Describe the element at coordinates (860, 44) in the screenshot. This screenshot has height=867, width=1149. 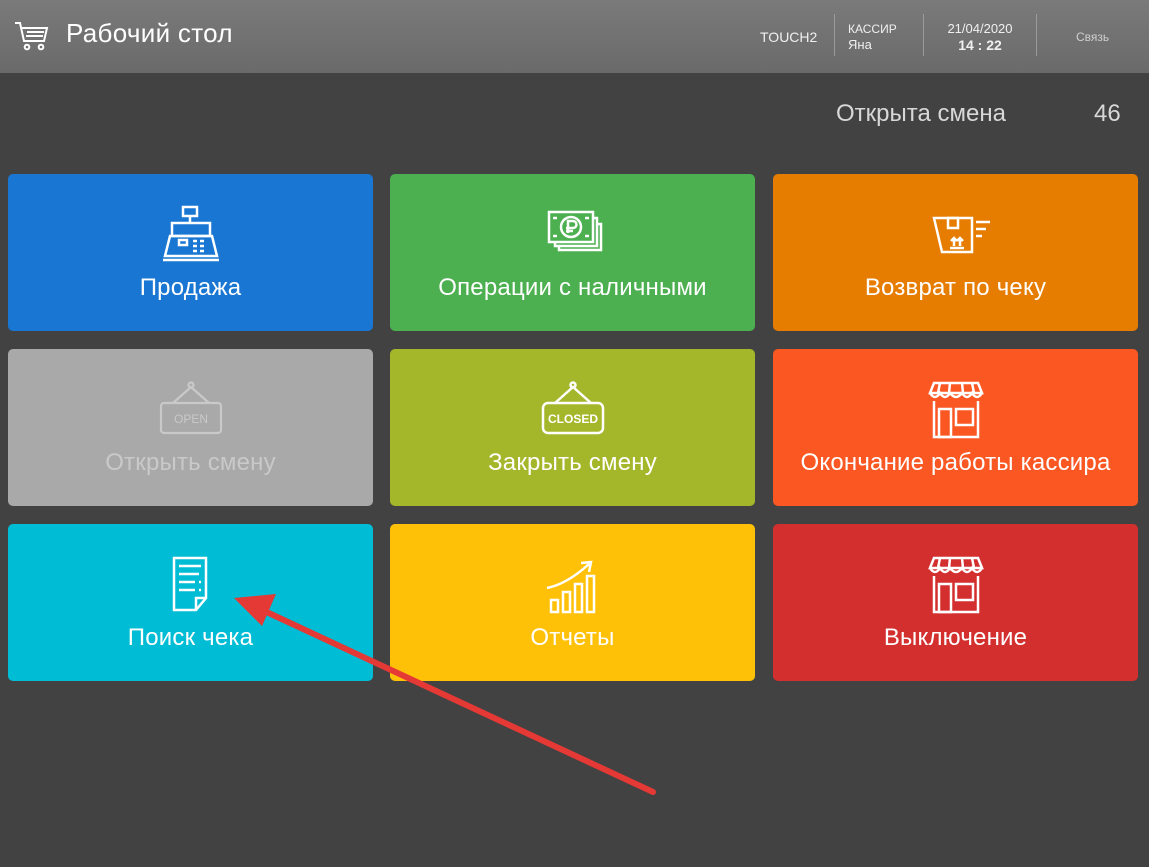
I see `cashier-name: Яна` at that location.